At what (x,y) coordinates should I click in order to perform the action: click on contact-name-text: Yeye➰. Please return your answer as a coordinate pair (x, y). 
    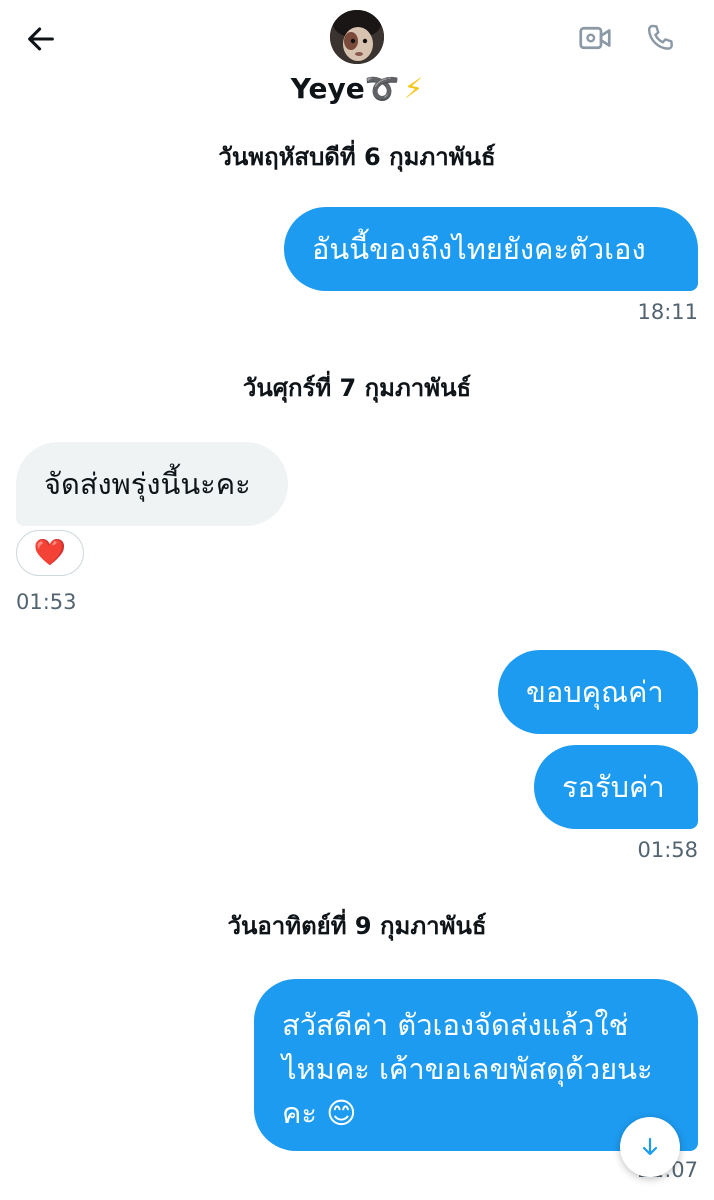
    Looking at the image, I should click on (345, 88).